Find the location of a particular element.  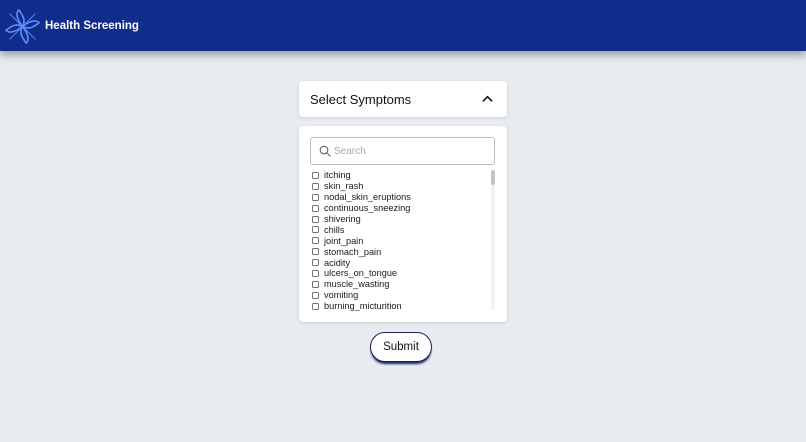

symptom-label: stomach_pain is located at coordinates (353, 251).